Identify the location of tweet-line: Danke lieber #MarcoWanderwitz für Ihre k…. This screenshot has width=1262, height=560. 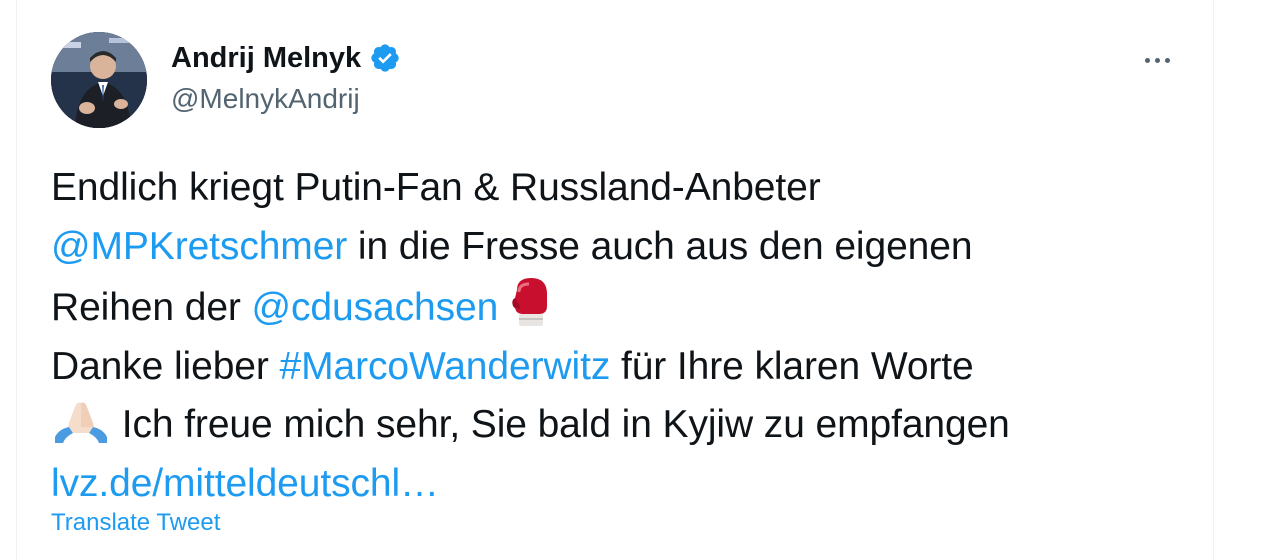
(621, 367).